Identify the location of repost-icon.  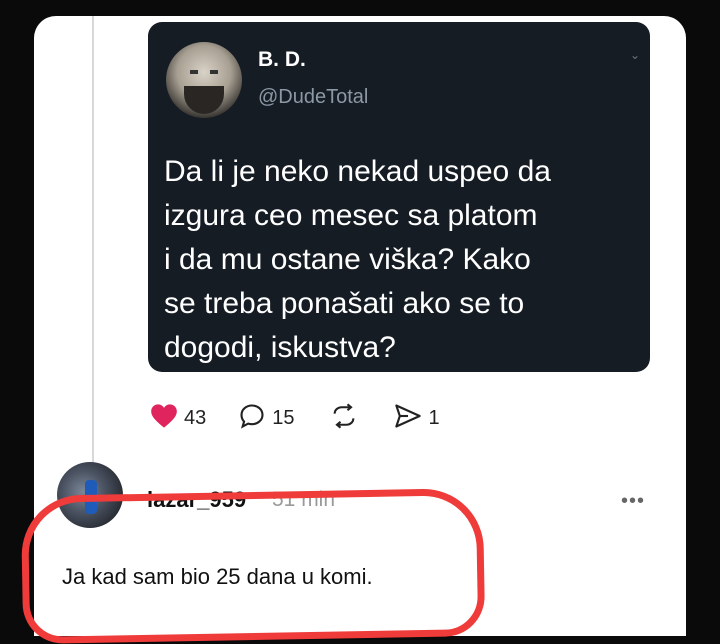
(344, 418).